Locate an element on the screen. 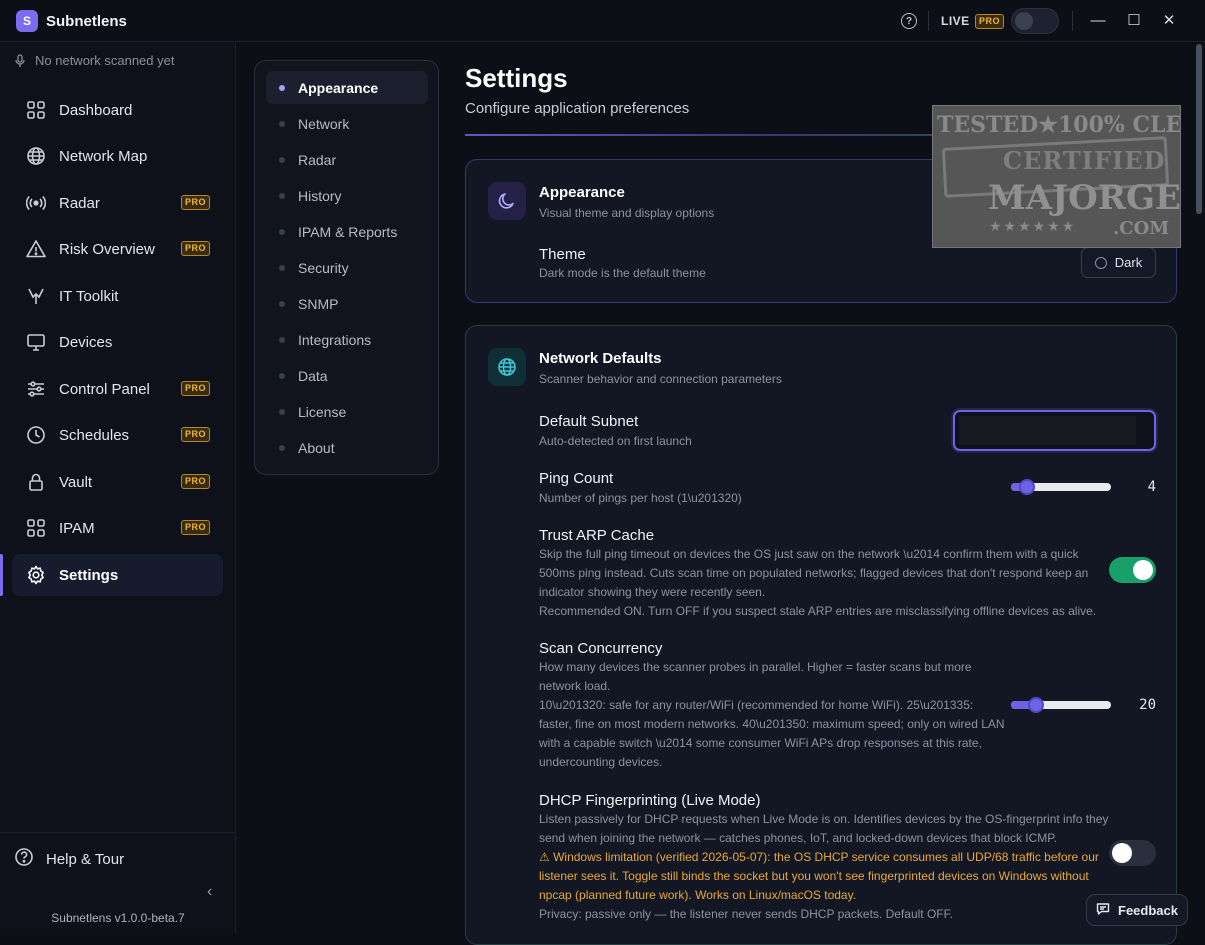 The height and width of the screenshot is (945, 1205). grid-icon is located at coordinates (36, 528).